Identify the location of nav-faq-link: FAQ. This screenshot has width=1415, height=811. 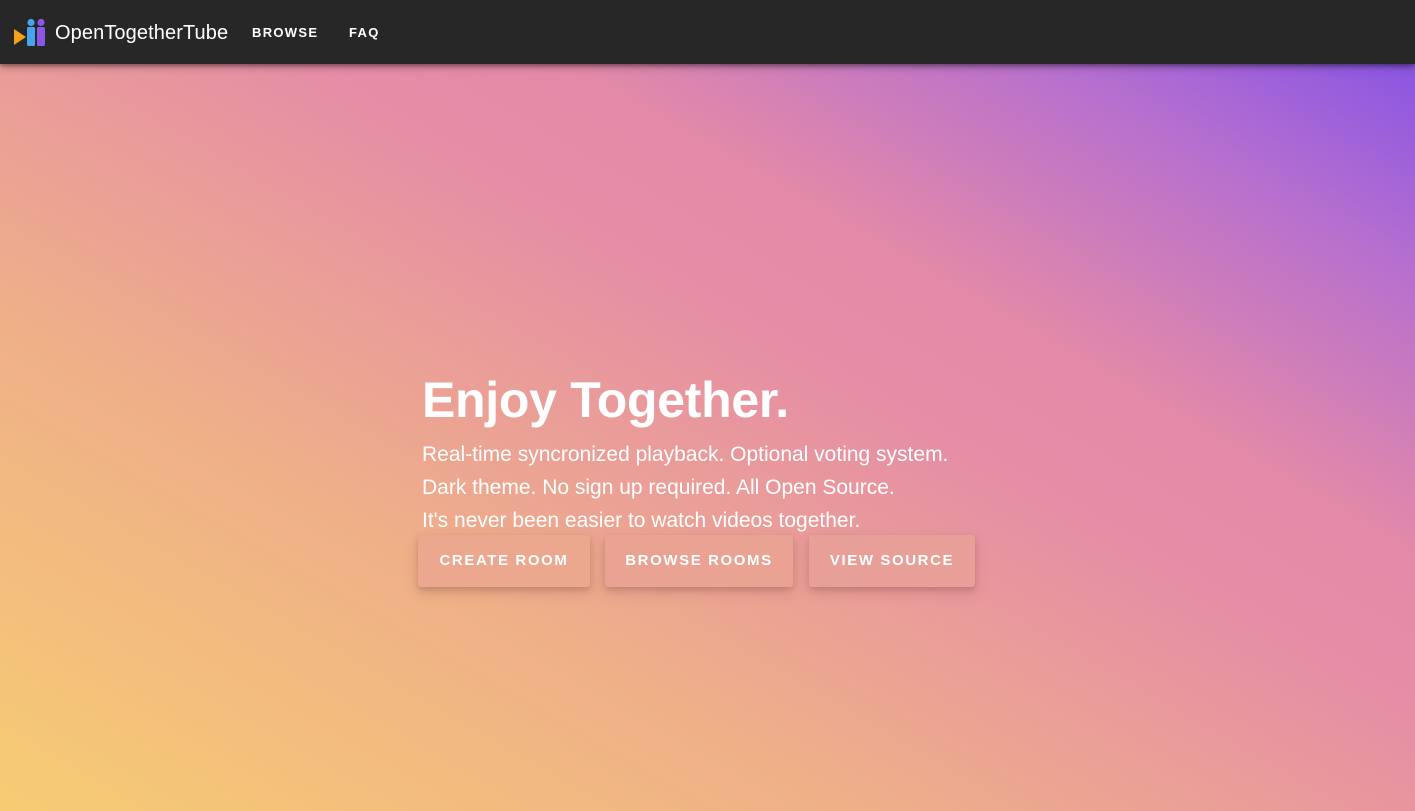
(364, 33).